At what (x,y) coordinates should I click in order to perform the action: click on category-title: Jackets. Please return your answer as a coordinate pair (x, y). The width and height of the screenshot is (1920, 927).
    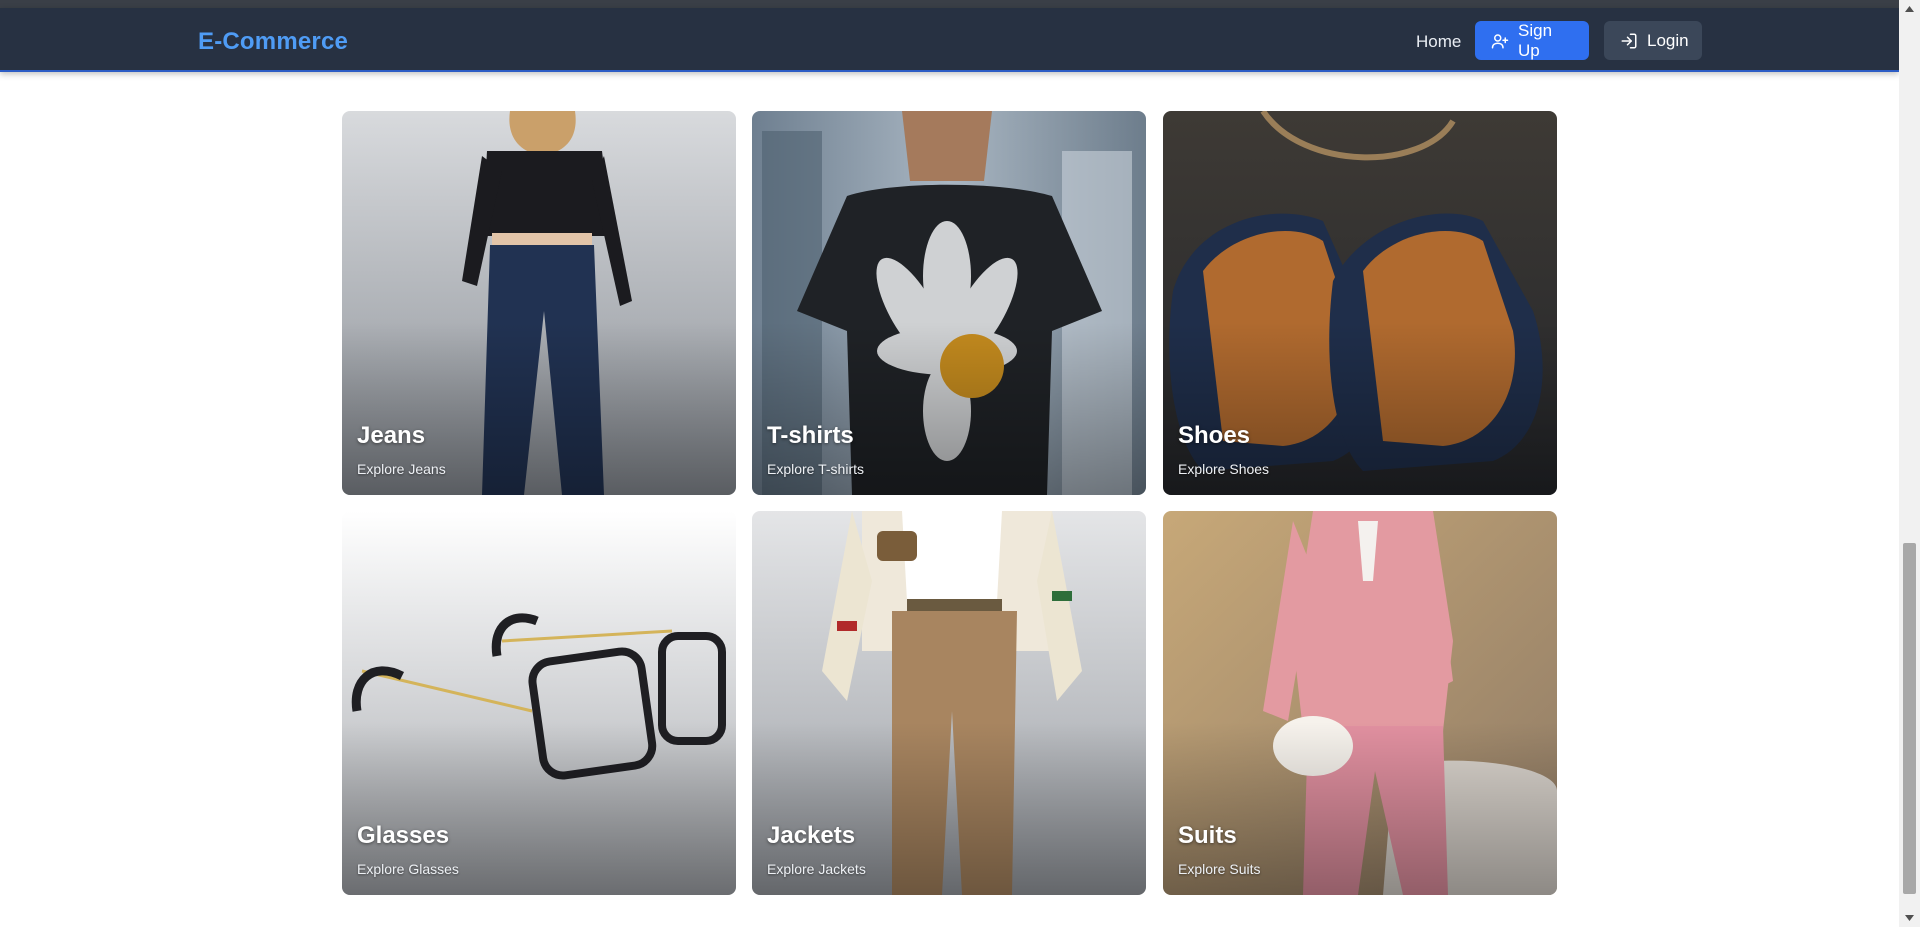
    Looking at the image, I should click on (811, 835).